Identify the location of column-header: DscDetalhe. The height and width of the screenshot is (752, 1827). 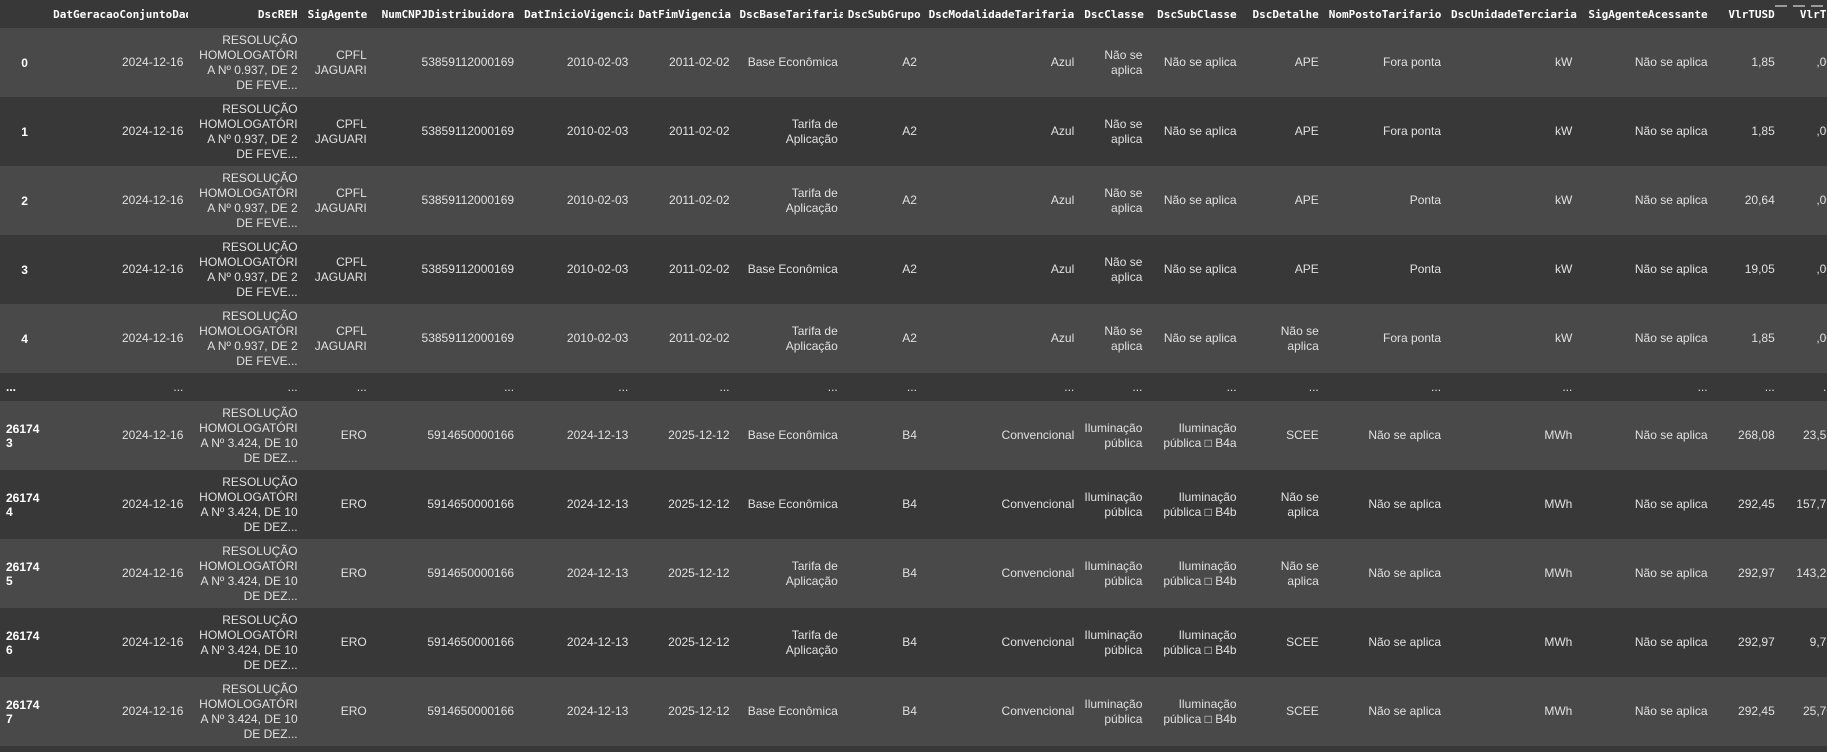
(1282, 14).